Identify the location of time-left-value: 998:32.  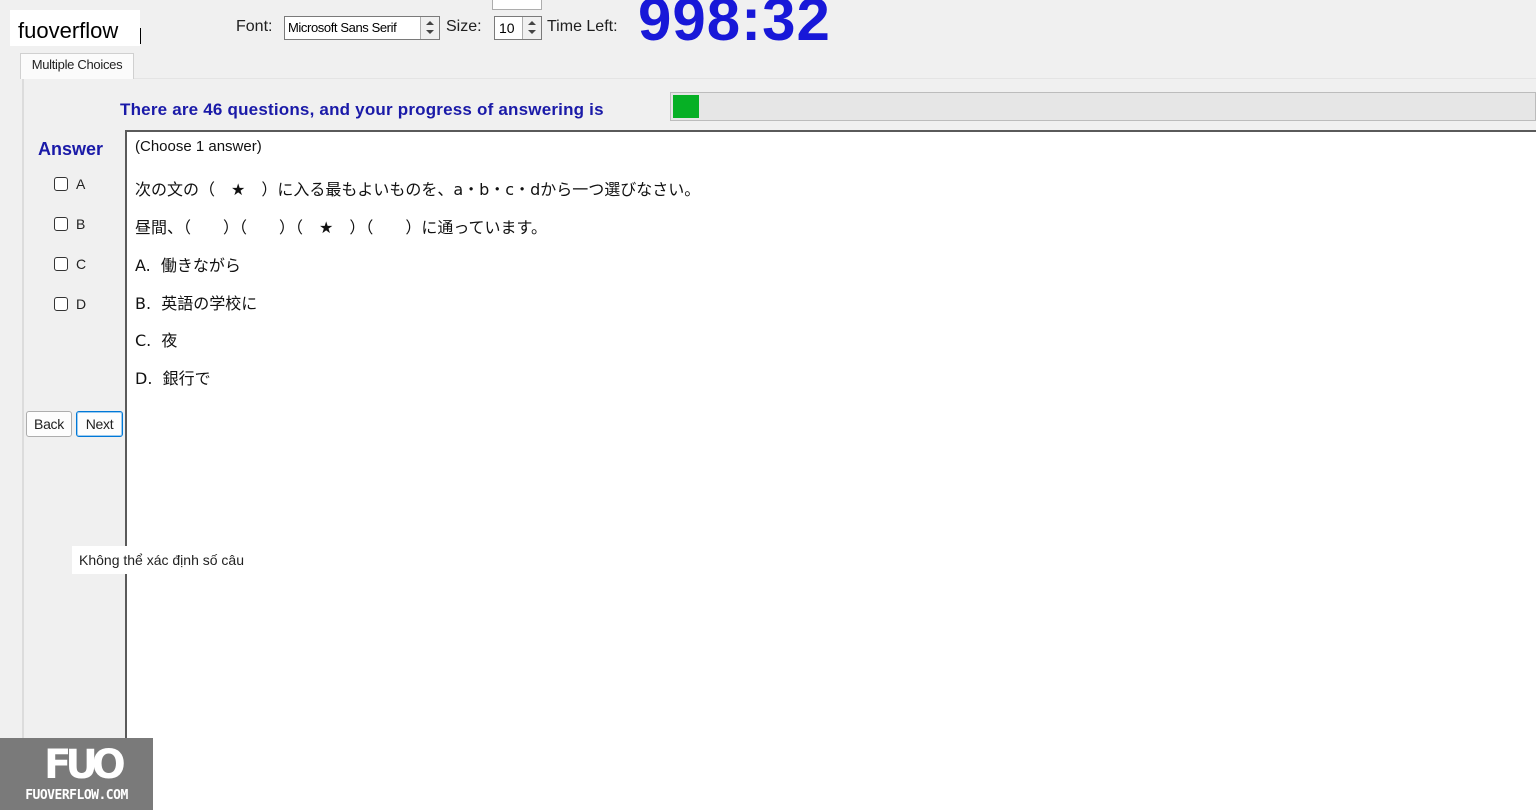
(734, 26).